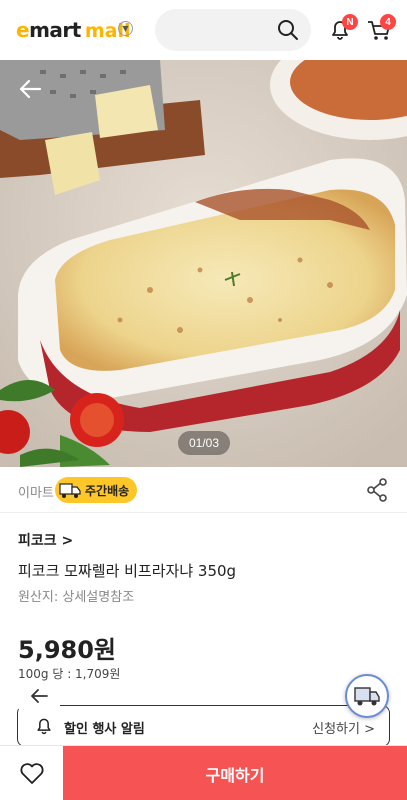  I want to click on product-price: 5,980원, so click(67, 650).